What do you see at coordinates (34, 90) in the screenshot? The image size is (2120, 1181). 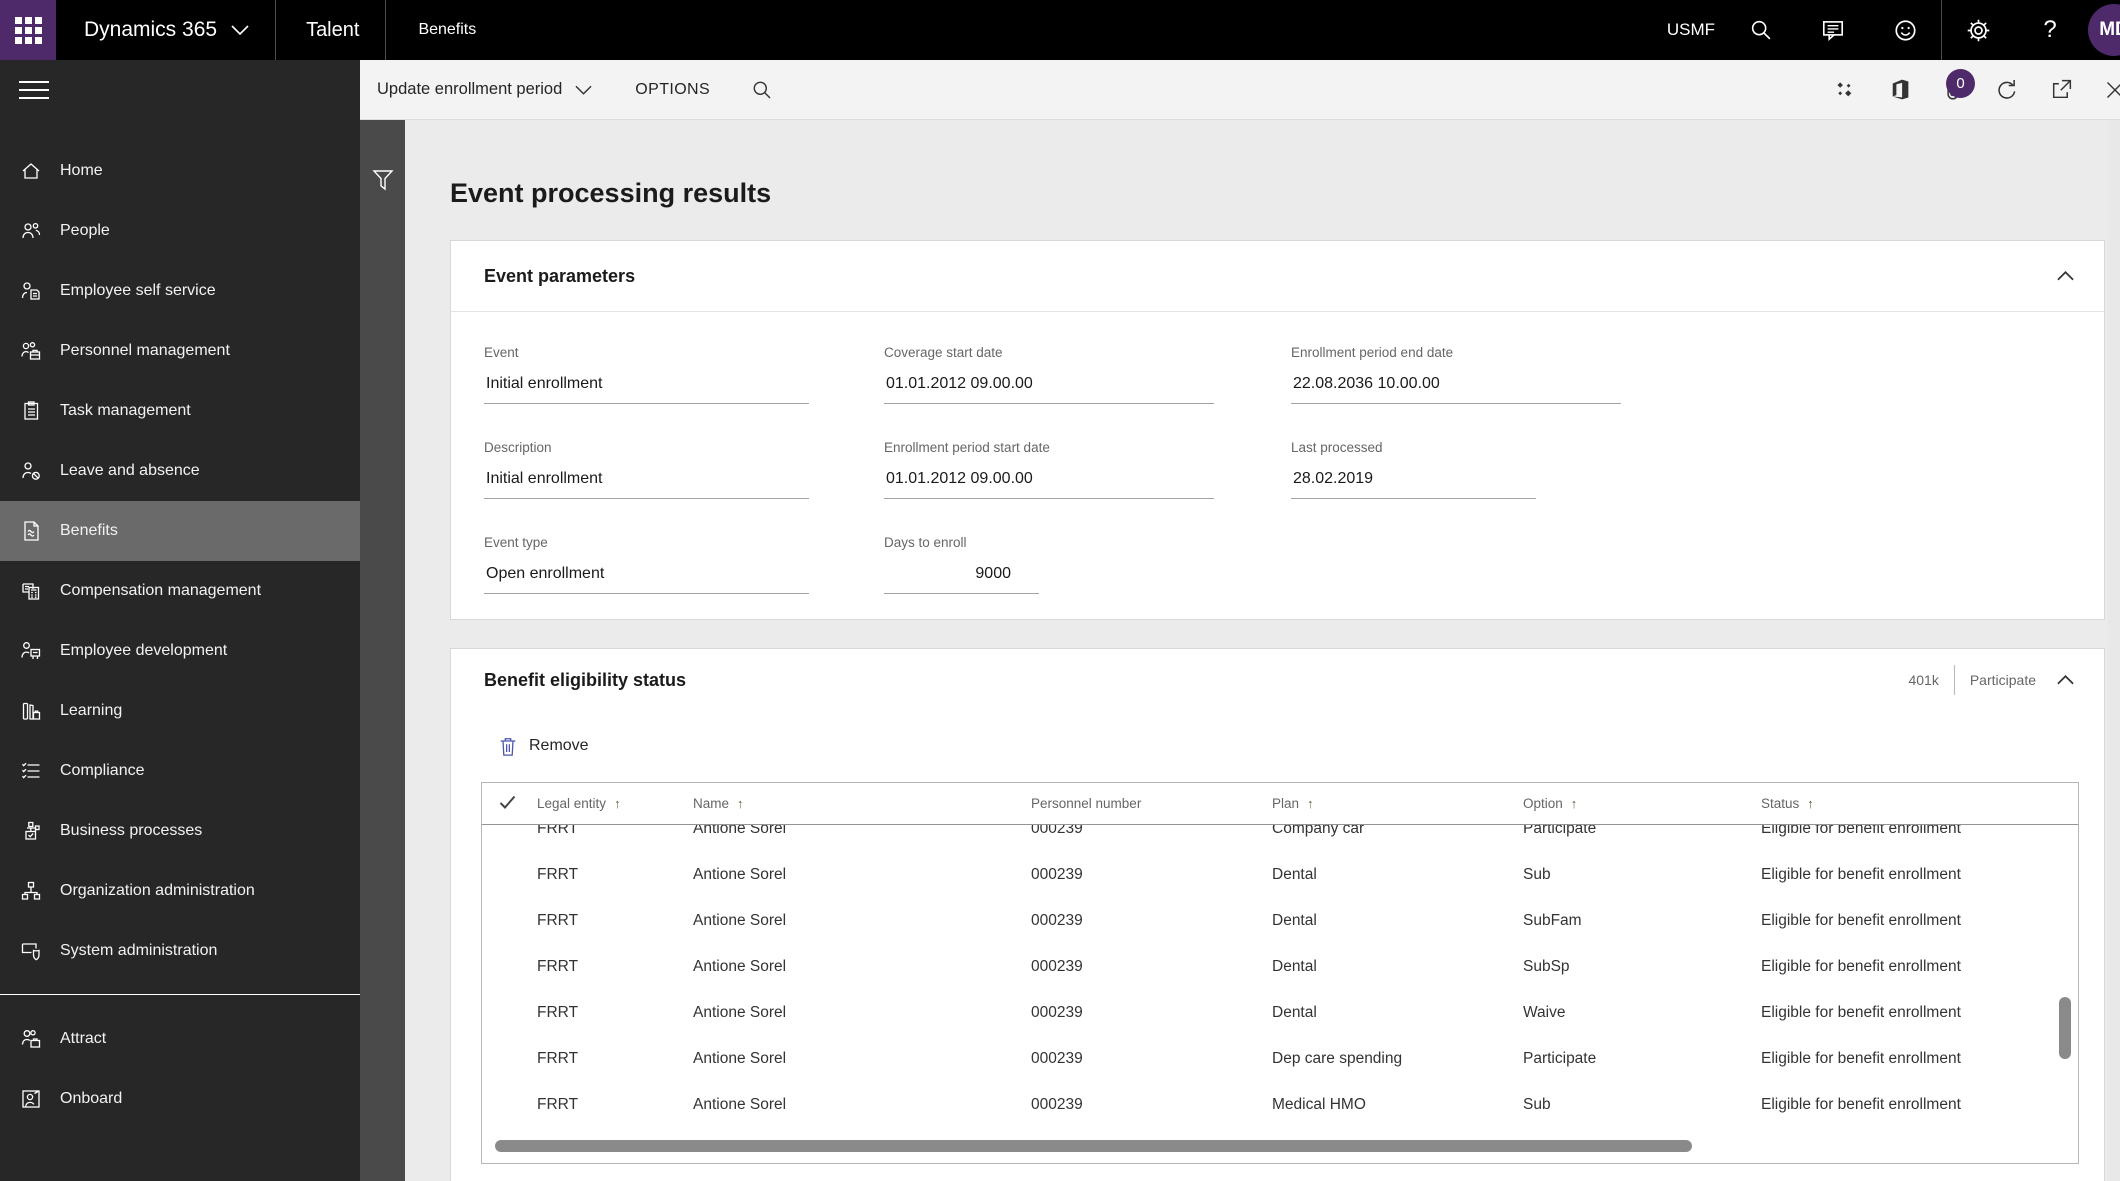 I see `hamburger-menu-button` at bounding box center [34, 90].